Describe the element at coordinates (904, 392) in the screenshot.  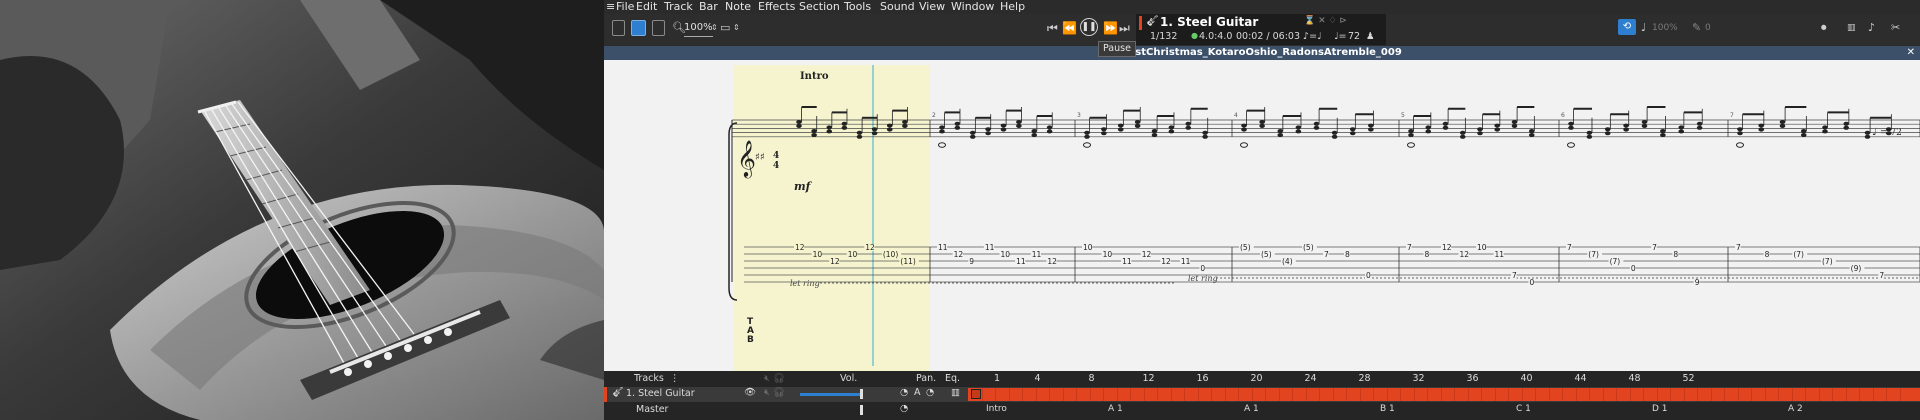
I see `pan-knob-icon: ◔` at that location.